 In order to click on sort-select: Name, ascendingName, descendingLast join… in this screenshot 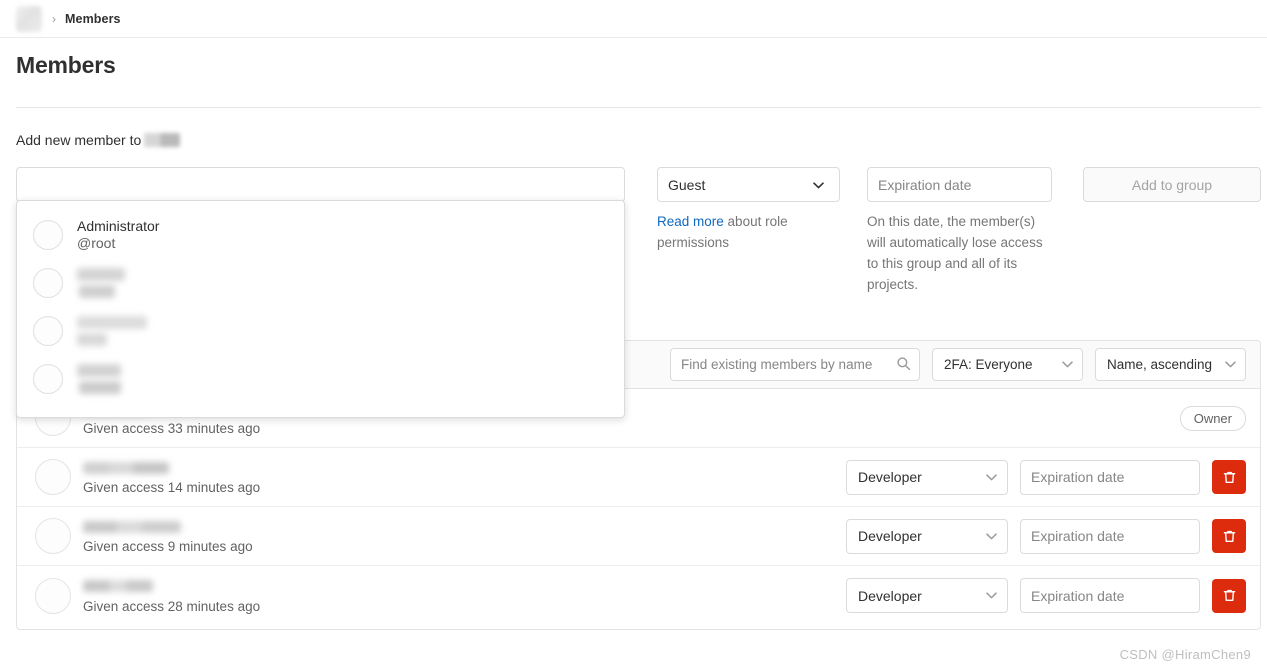, I will do `click(1170, 364)`.